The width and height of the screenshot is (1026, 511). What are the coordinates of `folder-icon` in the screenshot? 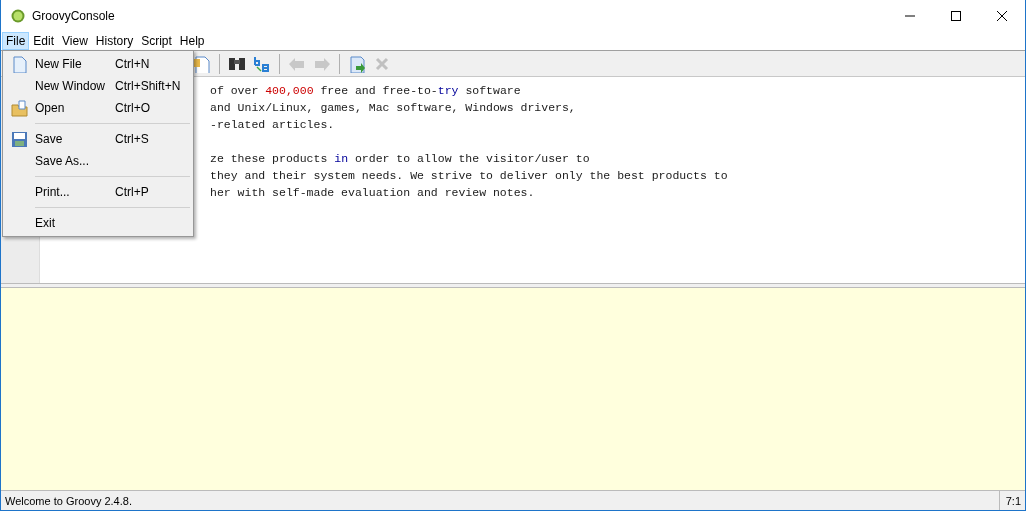 It's located at (19, 108).